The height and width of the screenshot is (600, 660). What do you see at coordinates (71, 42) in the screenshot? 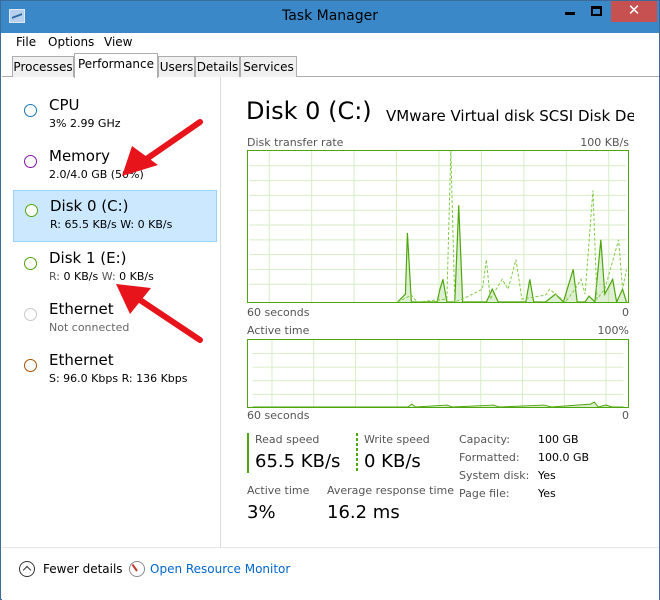
I see `menu-options: Options` at bounding box center [71, 42].